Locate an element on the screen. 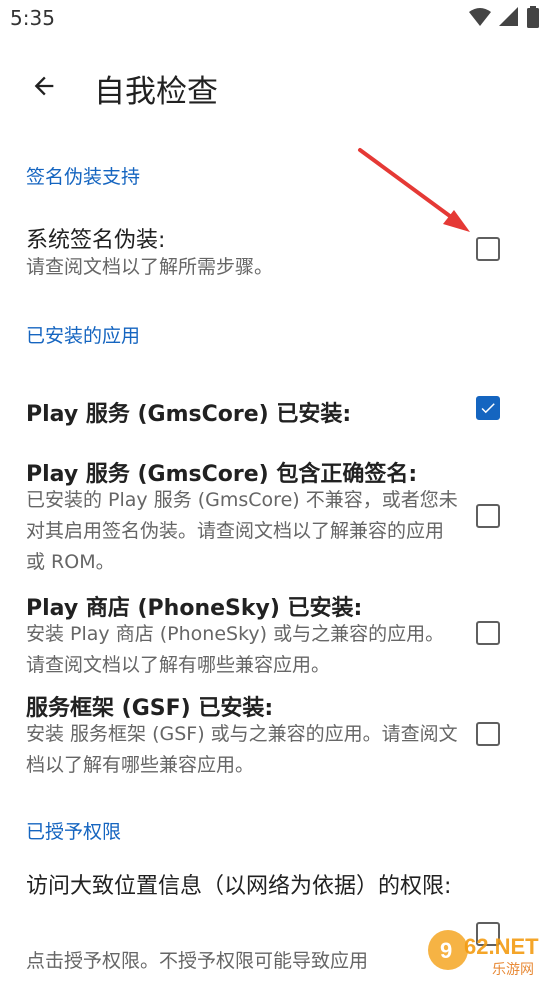 The image size is (551, 983). checkbox-gmscore-installed is located at coordinates (488, 408).